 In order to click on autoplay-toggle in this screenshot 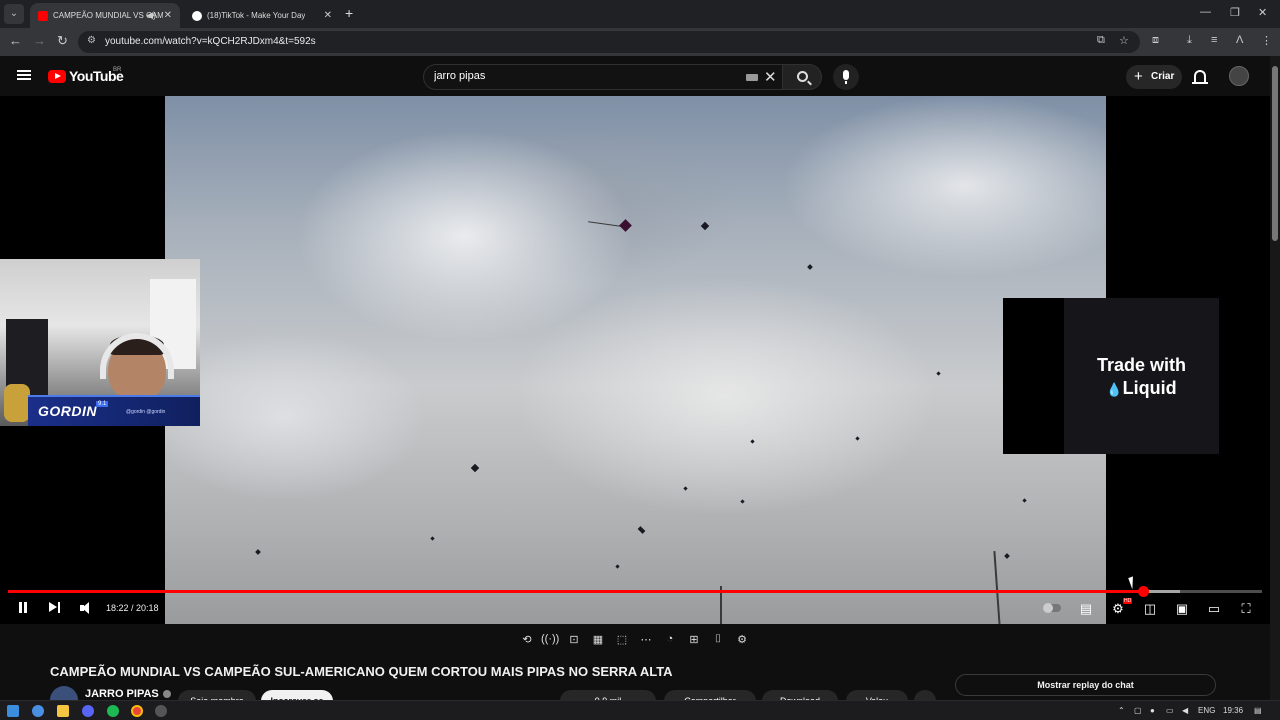, I will do `click(1052, 608)`.